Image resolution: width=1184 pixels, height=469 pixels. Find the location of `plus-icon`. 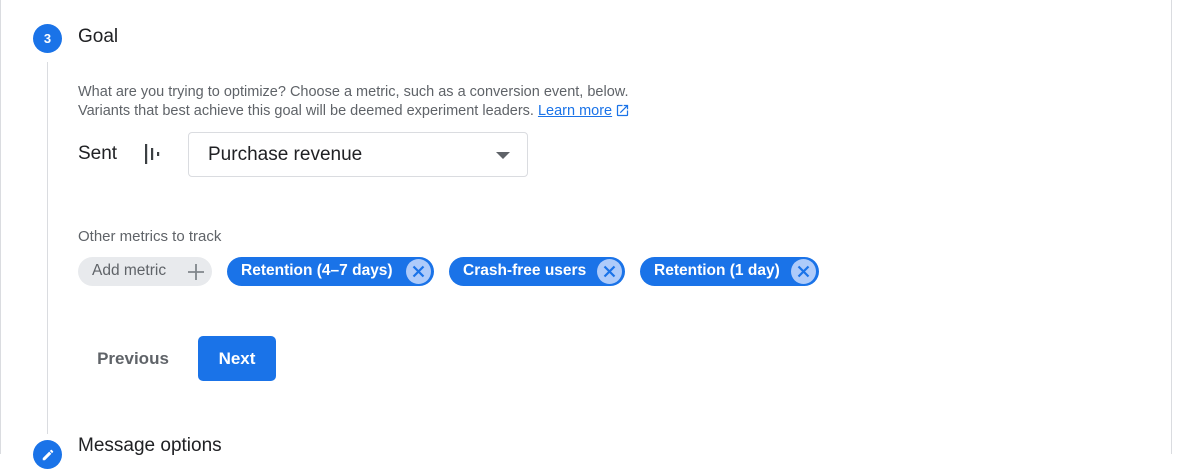

plus-icon is located at coordinates (196, 272).